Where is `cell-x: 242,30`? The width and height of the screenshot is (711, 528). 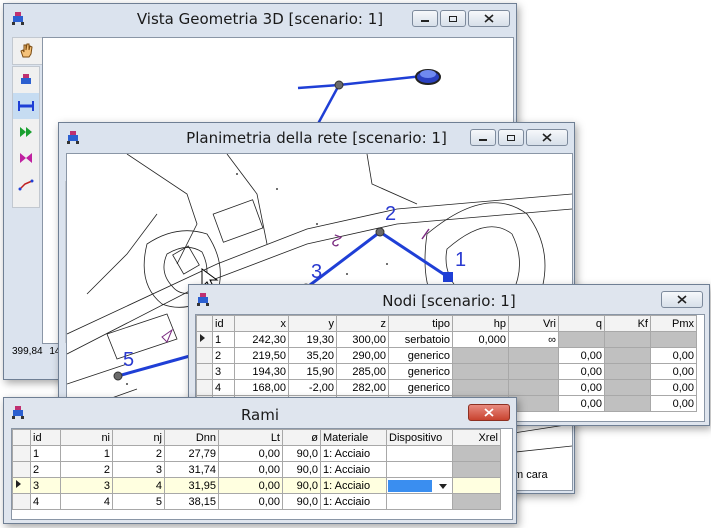 cell-x: 242,30 is located at coordinates (261, 339).